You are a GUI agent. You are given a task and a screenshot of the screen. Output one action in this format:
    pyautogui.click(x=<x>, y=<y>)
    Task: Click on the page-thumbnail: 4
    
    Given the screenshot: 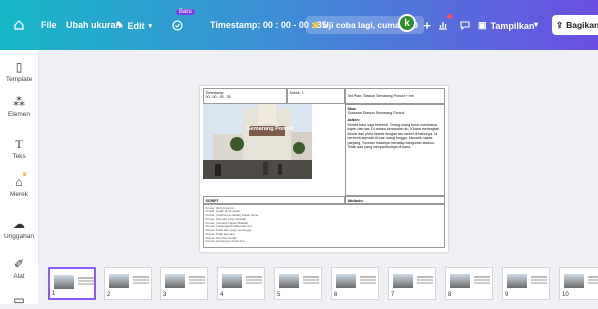 What is the action you would take?
    pyautogui.click(x=241, y=283)
    